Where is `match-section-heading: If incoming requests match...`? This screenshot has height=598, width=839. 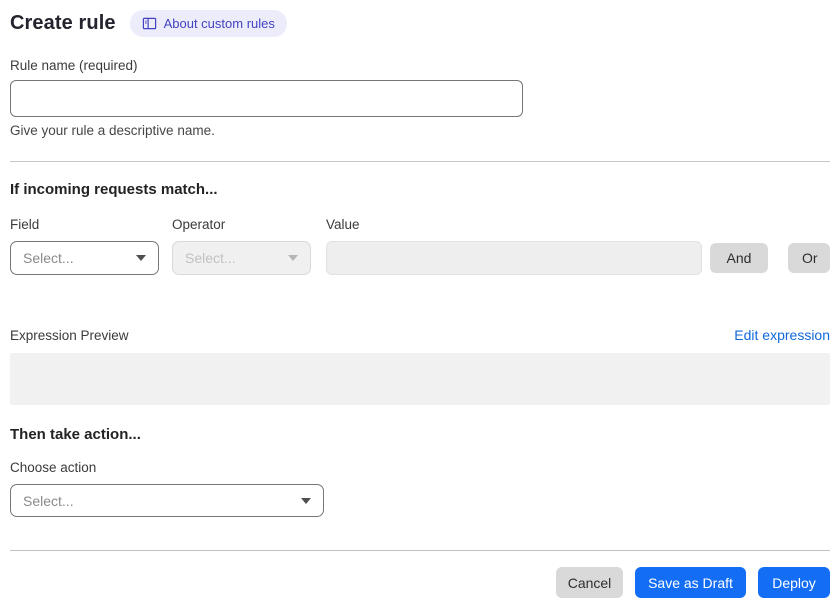
match-section-heading: If incoming requests match... is located at coordinates (114, 189).